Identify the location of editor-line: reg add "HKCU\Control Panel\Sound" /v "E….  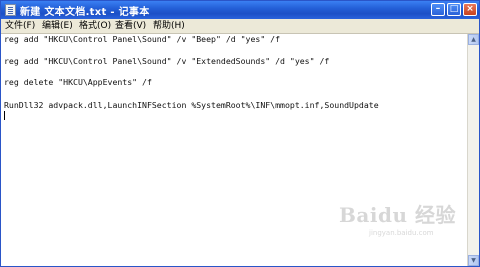
(167, 61).